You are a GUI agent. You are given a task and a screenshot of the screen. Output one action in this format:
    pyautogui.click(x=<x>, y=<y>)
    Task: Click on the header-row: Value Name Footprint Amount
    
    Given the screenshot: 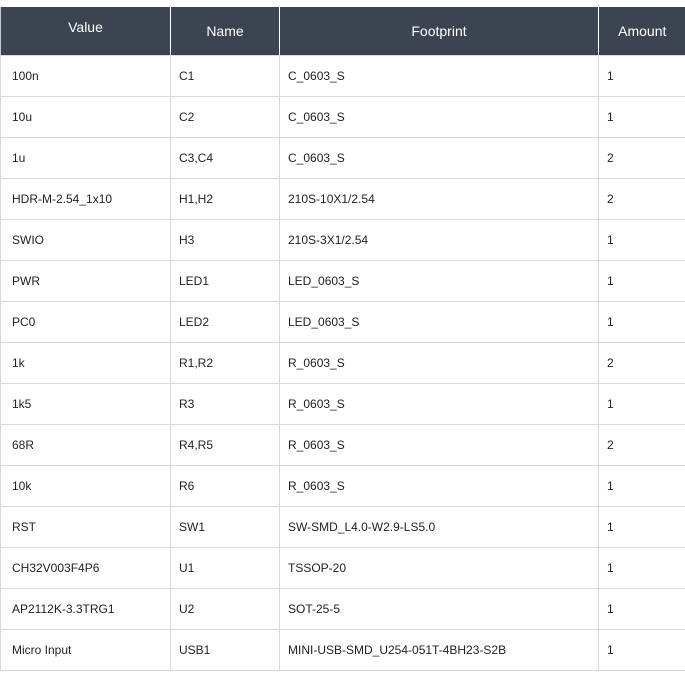 What is the action you would take?
    pyautogui.click(x=342, y=31)
    